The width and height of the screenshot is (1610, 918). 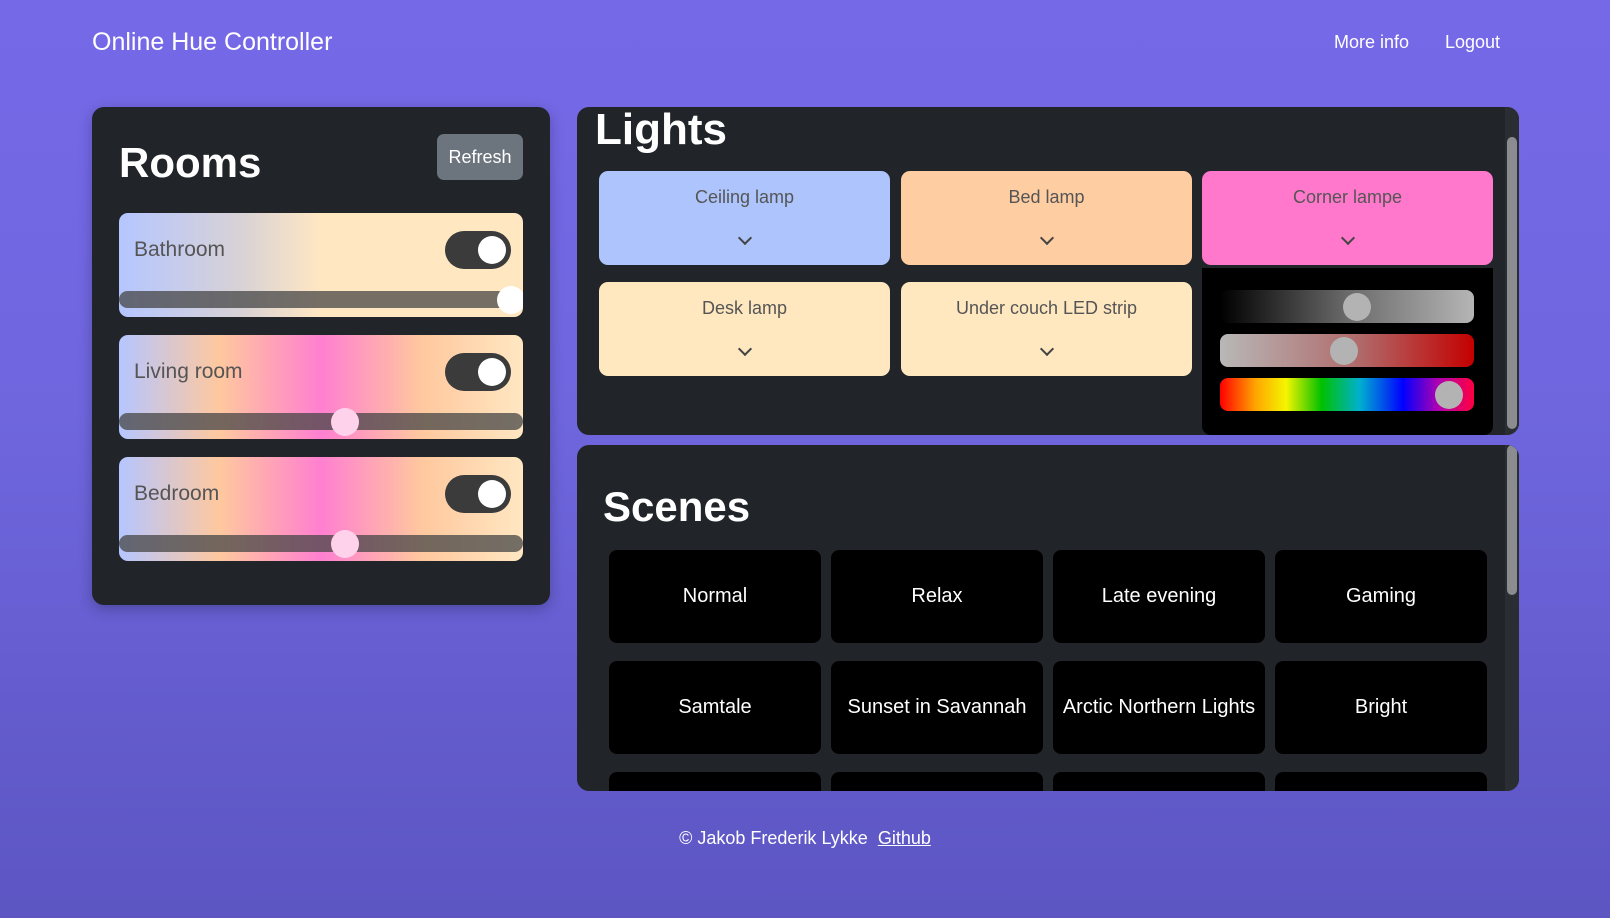 I want to click on footer: © Jakob Frederik Lykke Github, so click(x=805, y=838).